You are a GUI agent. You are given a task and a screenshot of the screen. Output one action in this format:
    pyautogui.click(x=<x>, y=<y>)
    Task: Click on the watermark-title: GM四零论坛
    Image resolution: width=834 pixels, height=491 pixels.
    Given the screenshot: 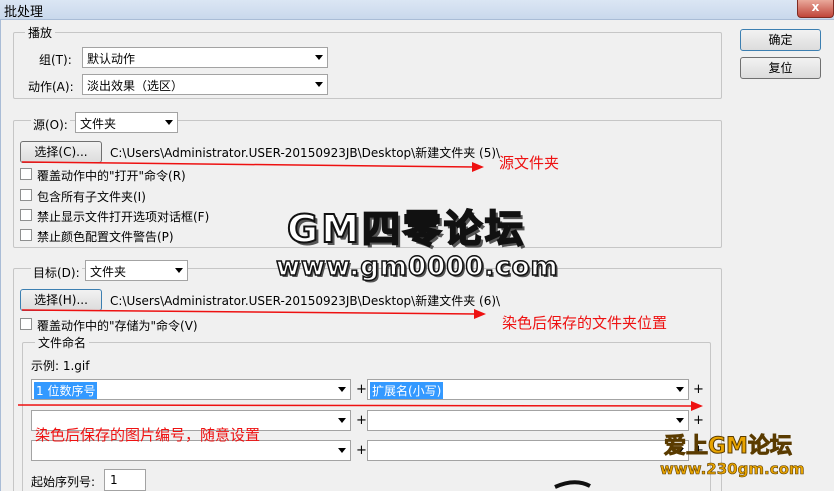 What is the action you would take?
    pyautogui.click(x=406, y=229)
    